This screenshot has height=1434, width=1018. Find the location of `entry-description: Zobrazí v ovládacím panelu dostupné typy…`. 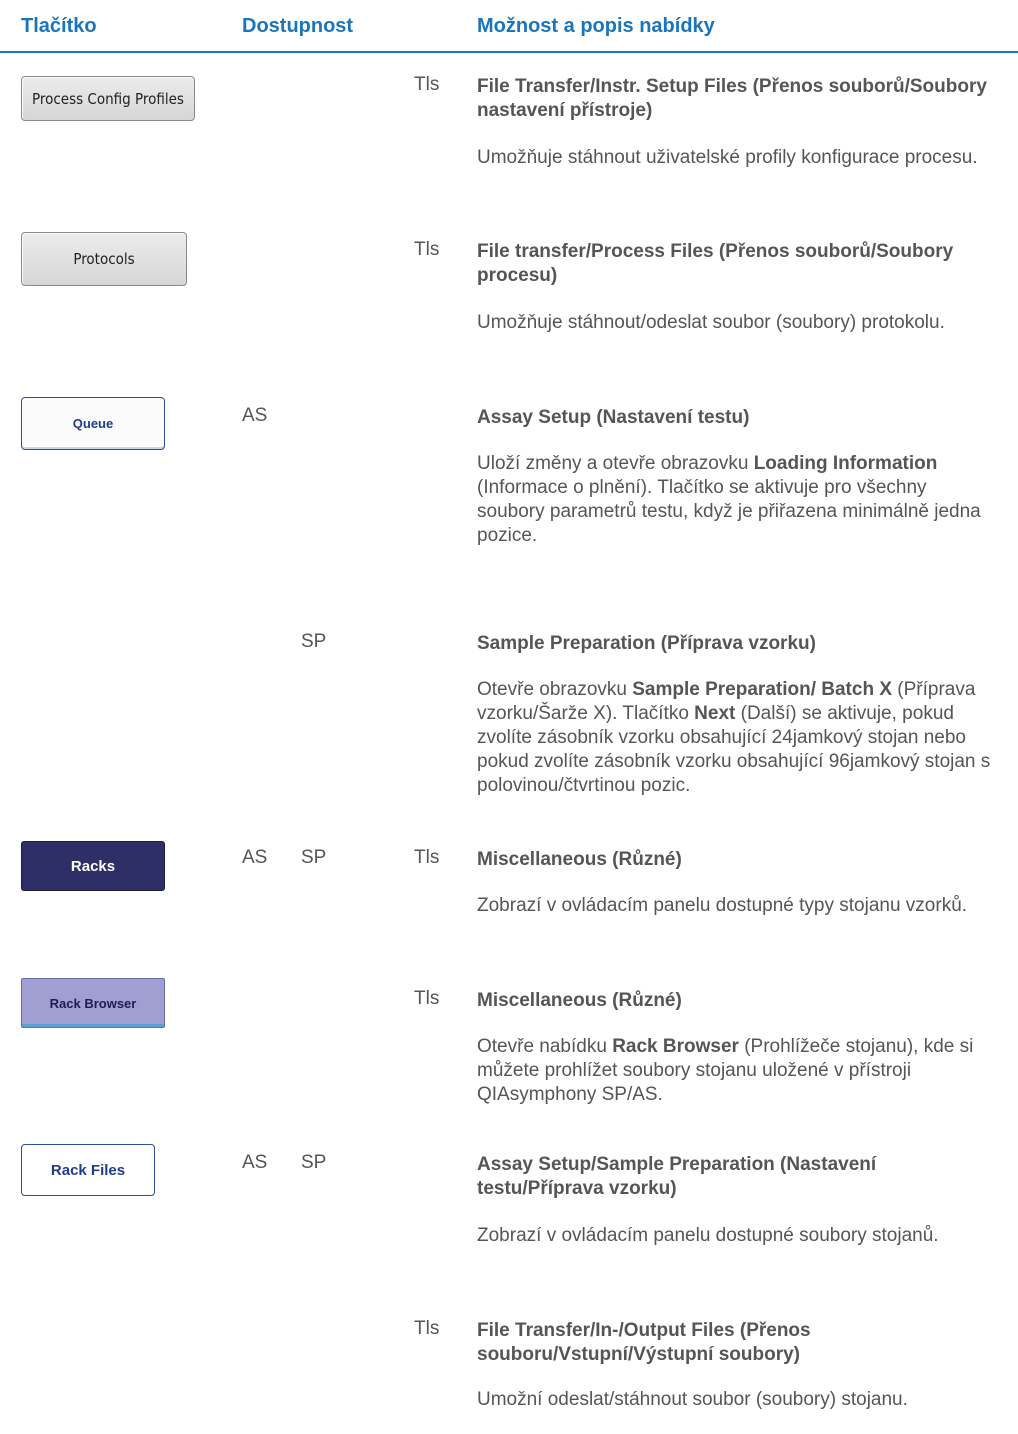

entry-description: Zobrazí v ovládacím panelu dostupné typy… is located at coordinates (722, 905).